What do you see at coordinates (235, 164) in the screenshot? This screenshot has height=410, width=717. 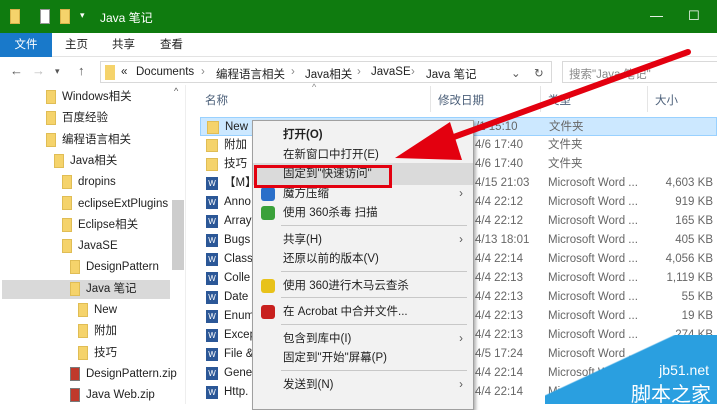 I see `file-name: 技巧` at bounding box center [235, 164].